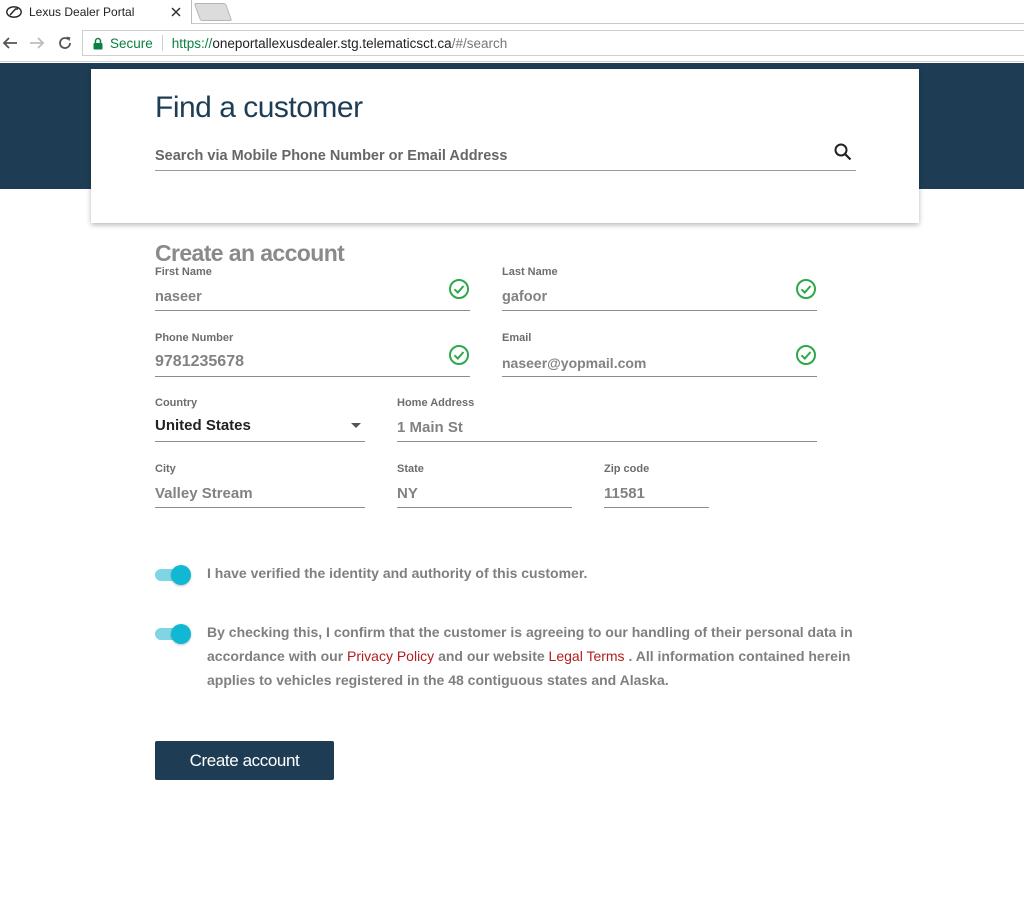 The width and height of the screenshot is (1024, 904). I want to click on url-path: /#/search, so click(479, 43).